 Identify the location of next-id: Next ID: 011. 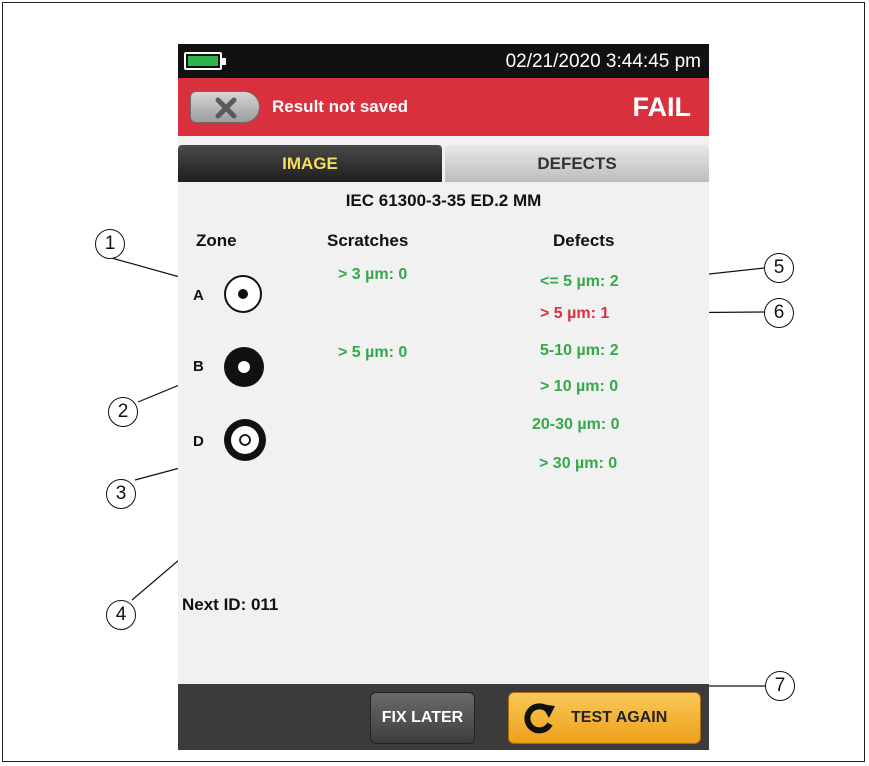
(230, 604).